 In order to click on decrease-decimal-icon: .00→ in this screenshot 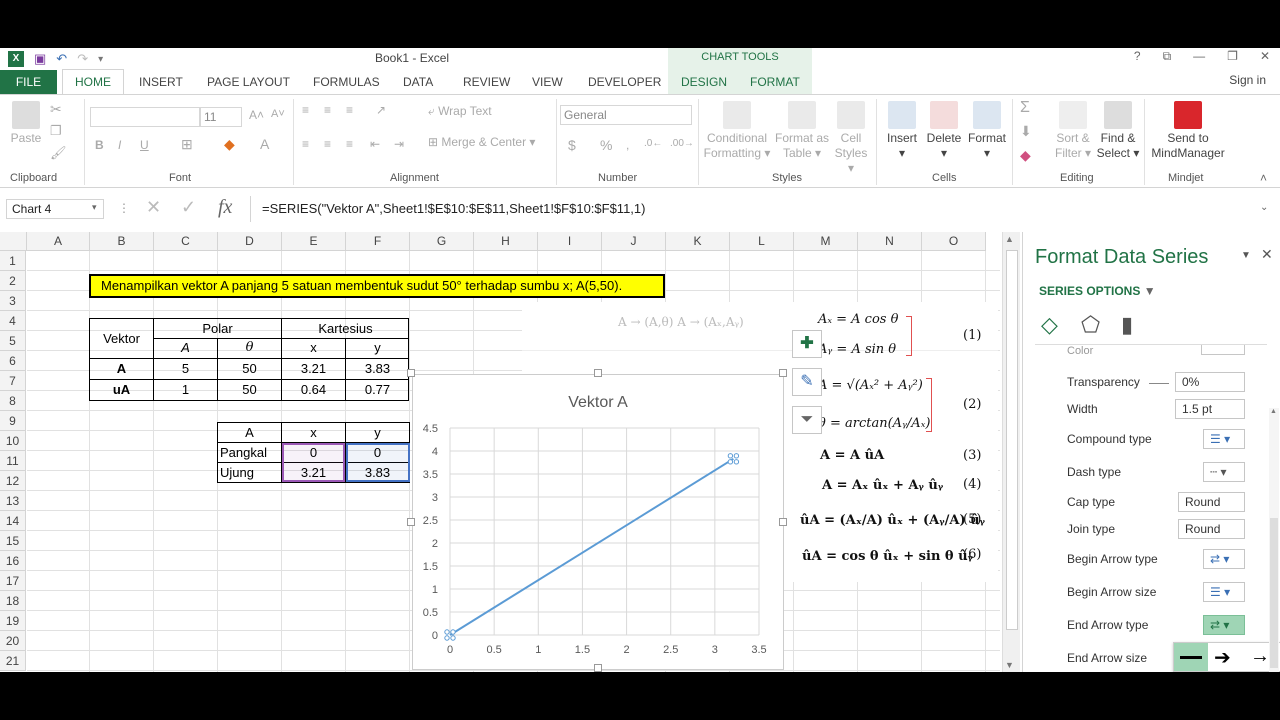, I will do `click(682, 143)`.